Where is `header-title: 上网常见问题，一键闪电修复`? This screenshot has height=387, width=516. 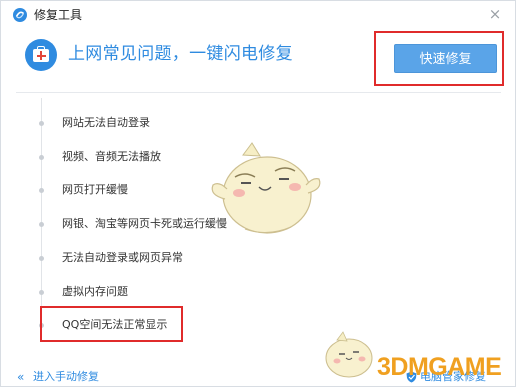
header-title: 上网常见问题，一键闪电修复 is located at coordinates (180, 54).